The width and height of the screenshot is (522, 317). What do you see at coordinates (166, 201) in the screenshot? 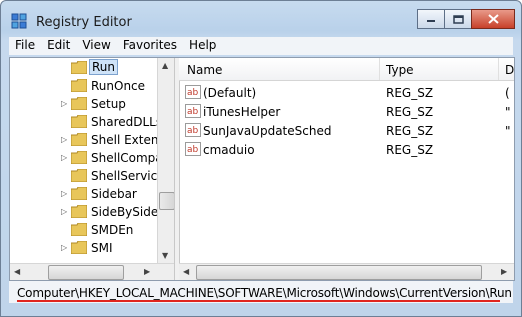
I see `tree-vertical-scroll-thumb` at bounding box center [166, 201].